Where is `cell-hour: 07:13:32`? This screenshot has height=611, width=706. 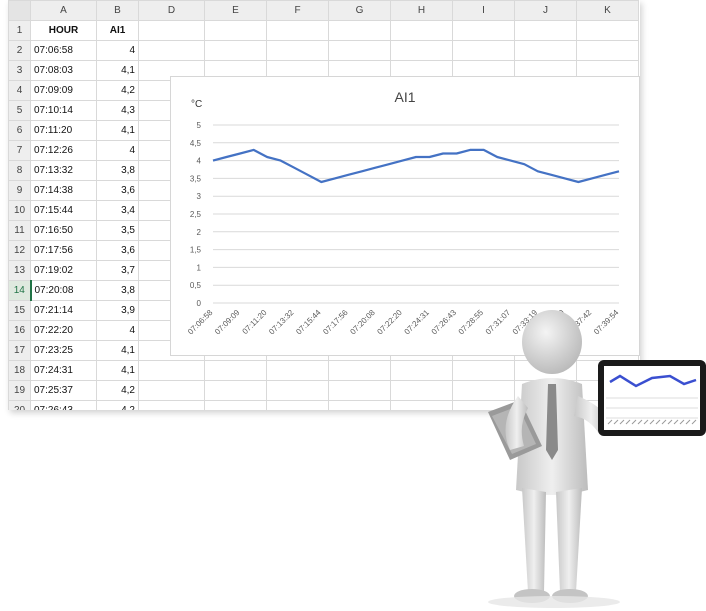 cell-hour: 07:13:32 is located at coordinates (63, 170).